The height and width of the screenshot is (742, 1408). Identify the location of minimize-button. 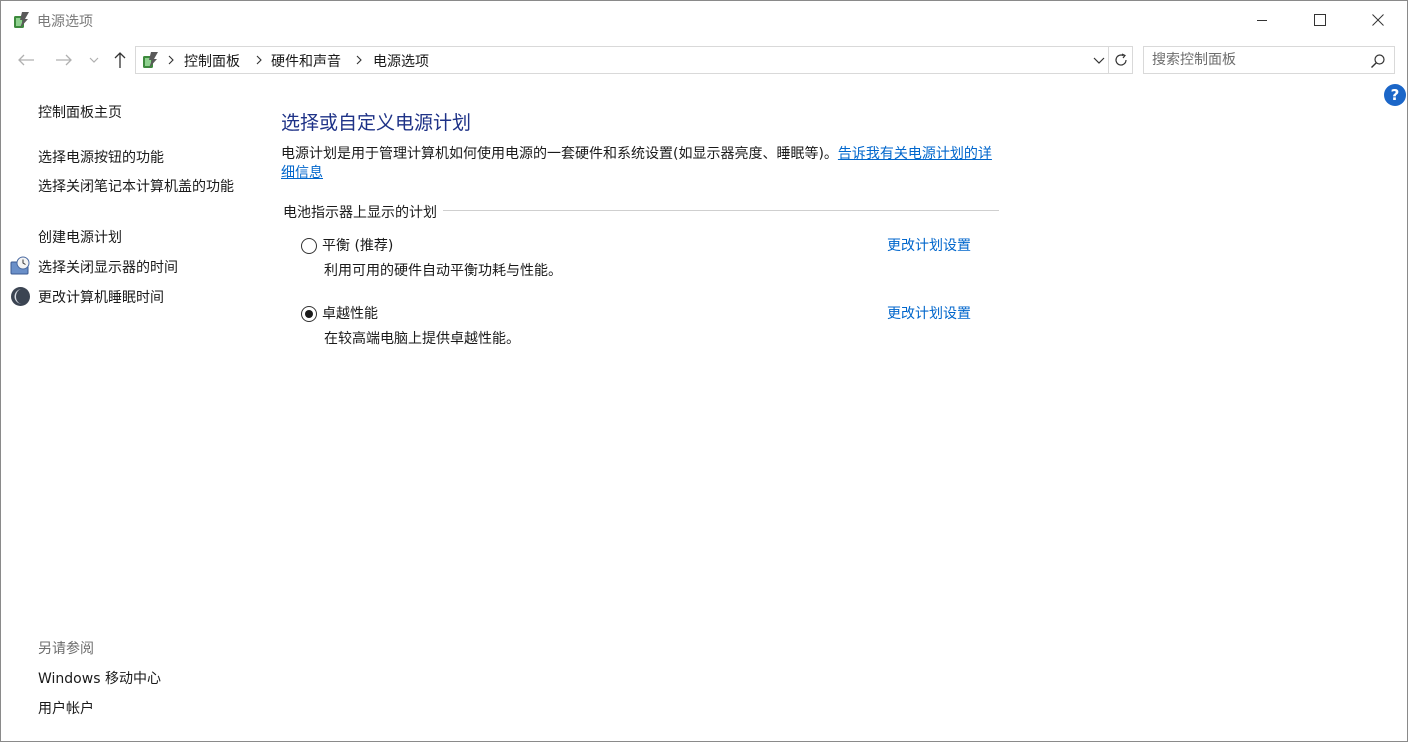
(1262, 20).